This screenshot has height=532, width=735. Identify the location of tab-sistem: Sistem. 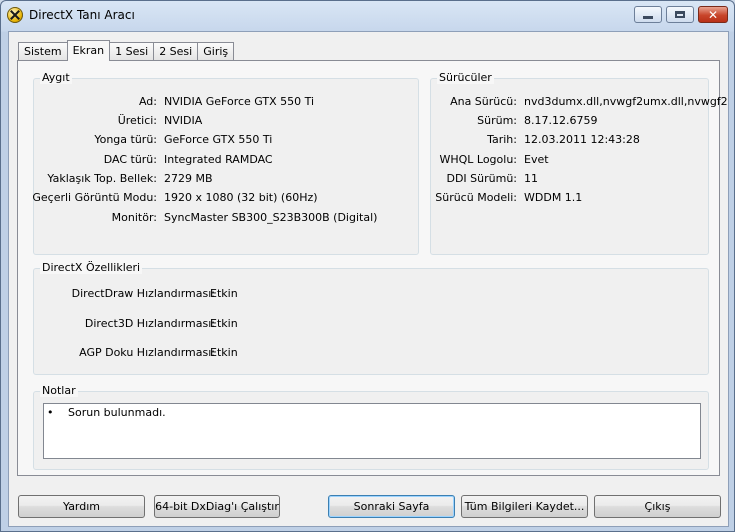
(43, 51).